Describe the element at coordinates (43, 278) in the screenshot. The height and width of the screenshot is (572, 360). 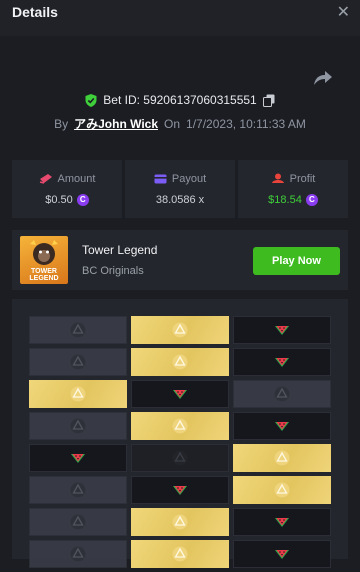
I see `thumb-text-legend: LEGEND` at that location.